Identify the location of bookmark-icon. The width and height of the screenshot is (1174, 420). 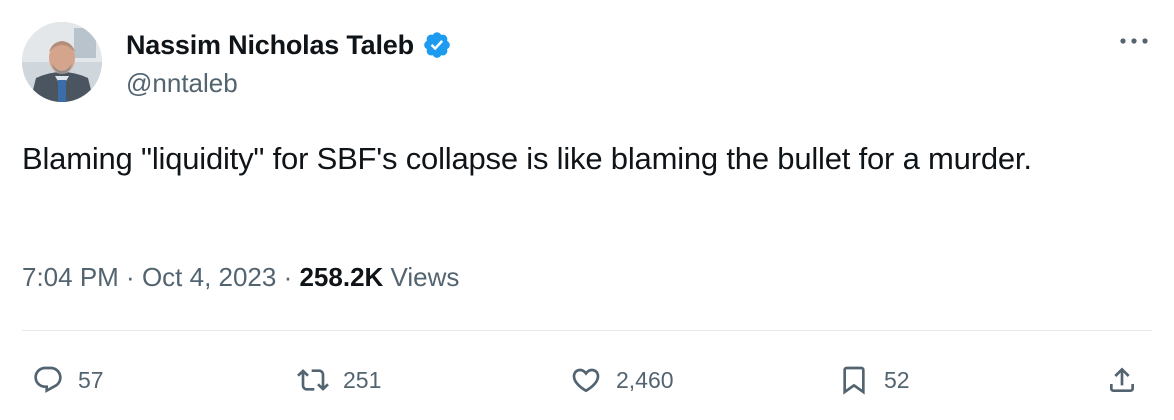
(854, 380).